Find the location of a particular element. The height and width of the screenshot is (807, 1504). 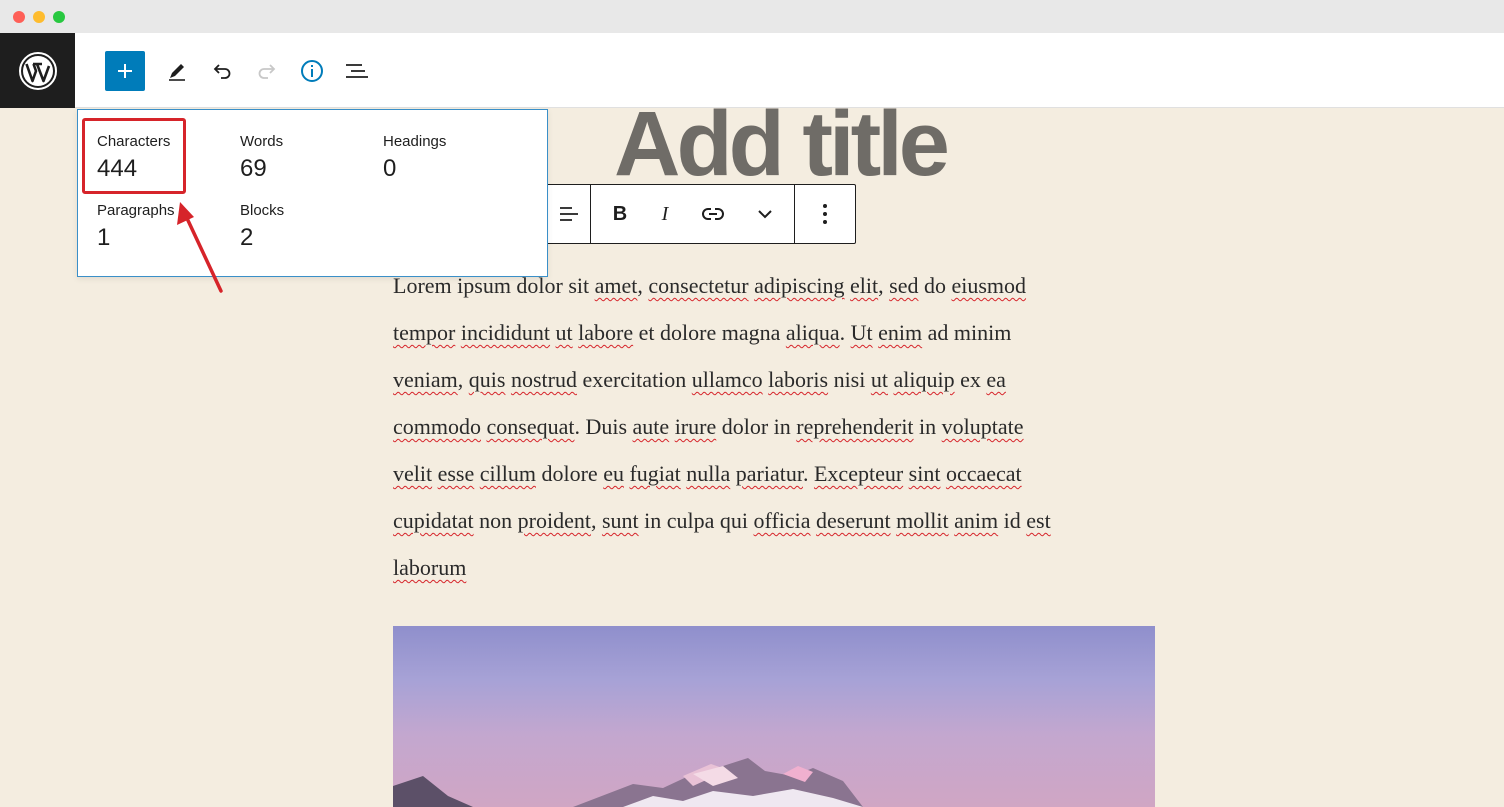

bold-button: B is located at coordinates (620, 214).